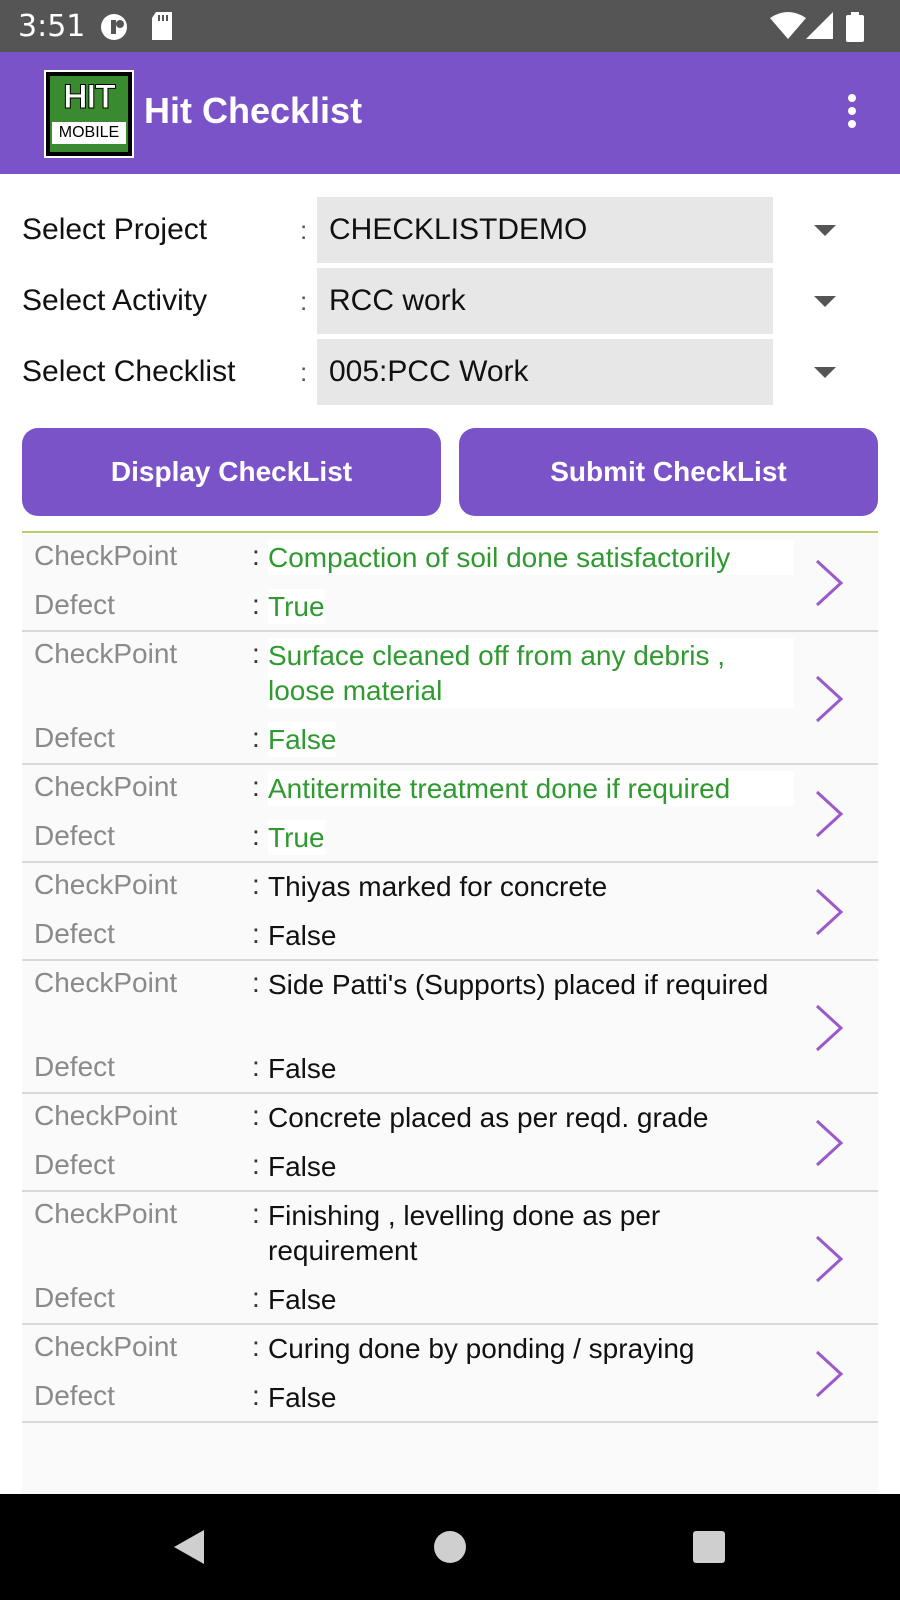  I want to click on activity-colon: :, so click(304, 301).